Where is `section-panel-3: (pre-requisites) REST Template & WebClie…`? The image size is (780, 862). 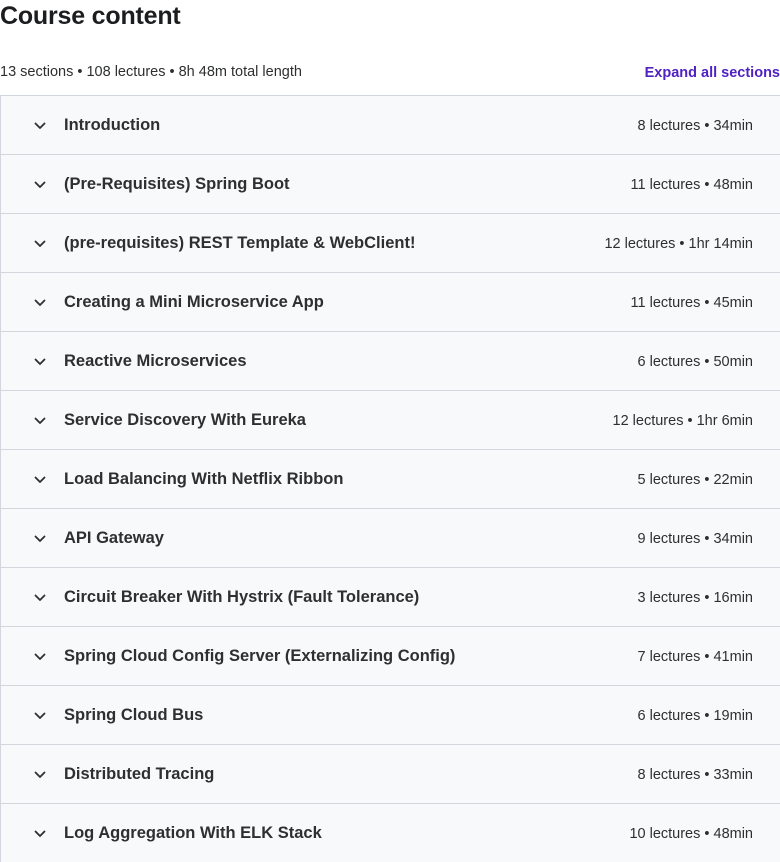
section-panel-3: (pre-requisites) REST Template & WebClie… is located at coordinates (390, 243).